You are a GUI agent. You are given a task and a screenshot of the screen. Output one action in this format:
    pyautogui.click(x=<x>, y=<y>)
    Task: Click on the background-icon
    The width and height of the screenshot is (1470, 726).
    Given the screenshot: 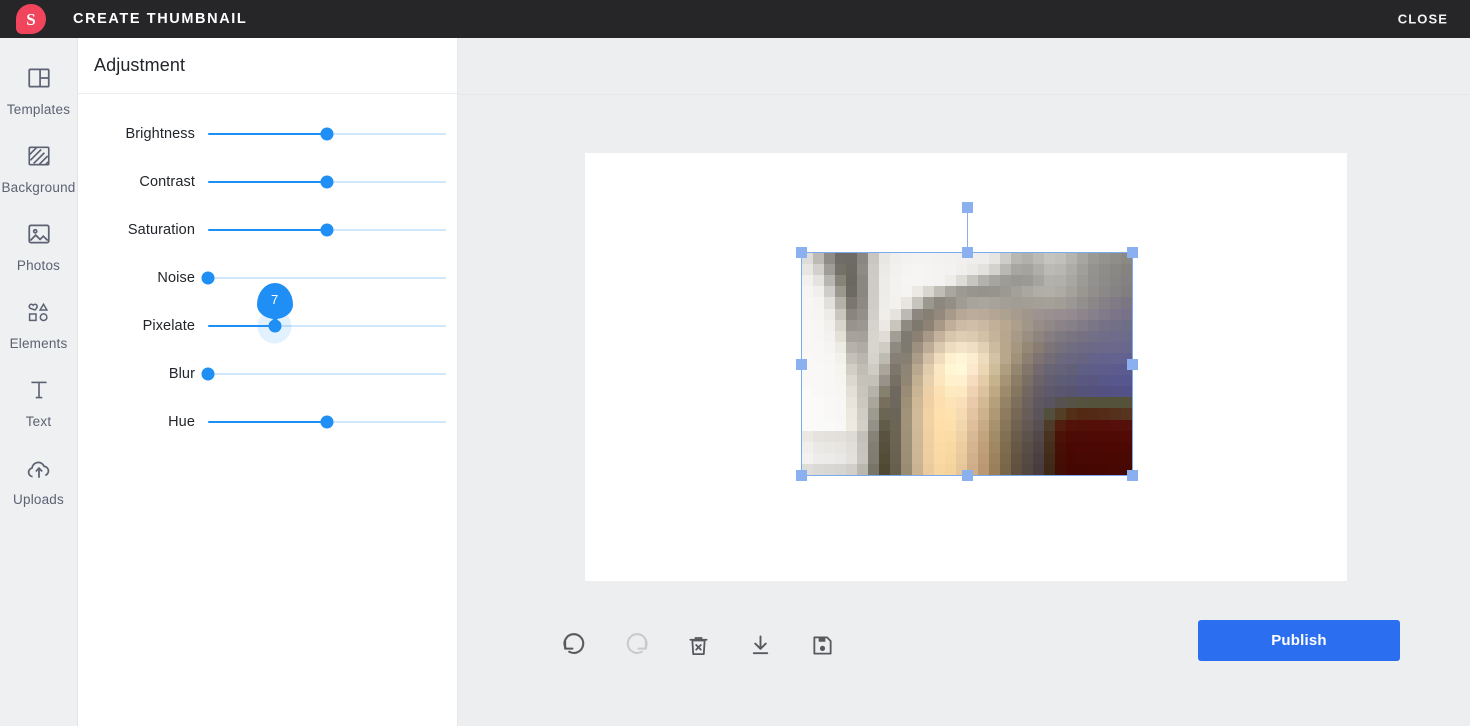 What is the action you would take?
    pyautogui.click(x=39, y=158)
    